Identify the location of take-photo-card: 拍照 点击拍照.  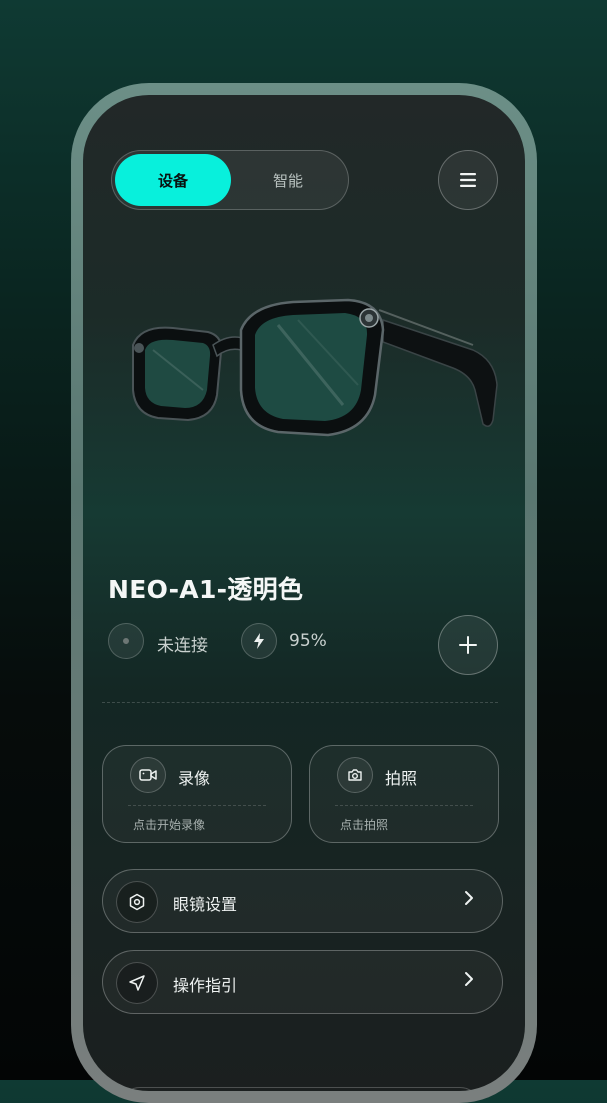
(404, 794).